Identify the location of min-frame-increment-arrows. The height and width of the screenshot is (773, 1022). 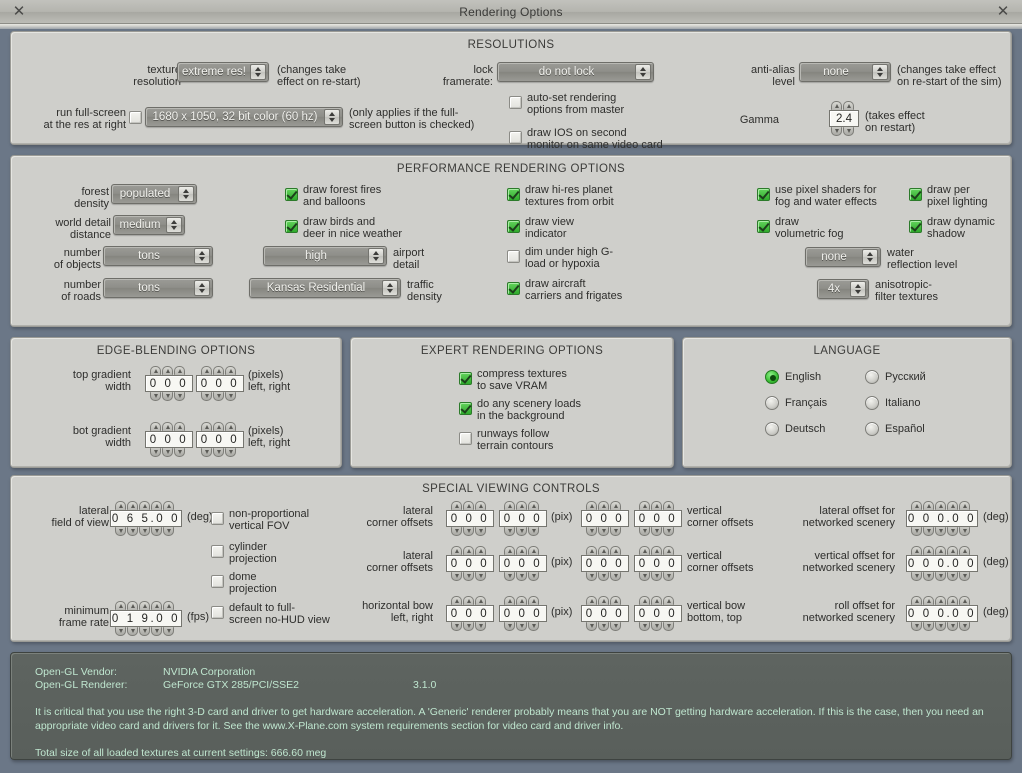
(144, 605).